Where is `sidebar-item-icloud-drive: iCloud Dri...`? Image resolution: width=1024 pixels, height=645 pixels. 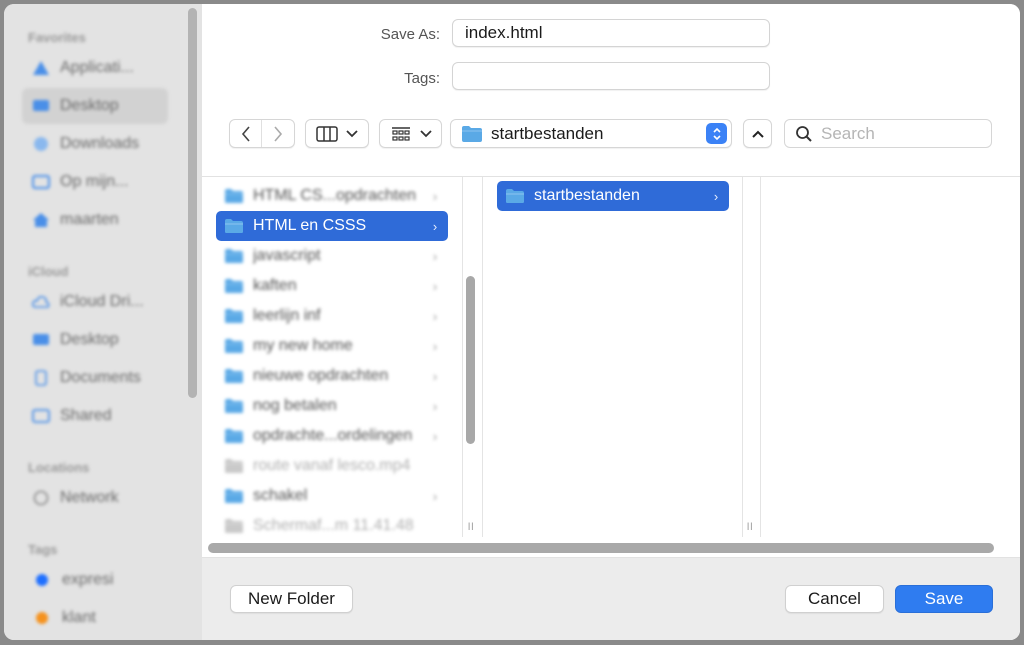
sidebar-item-icloud-drive: iCloud Dri... is located at coordinates (95, 302).